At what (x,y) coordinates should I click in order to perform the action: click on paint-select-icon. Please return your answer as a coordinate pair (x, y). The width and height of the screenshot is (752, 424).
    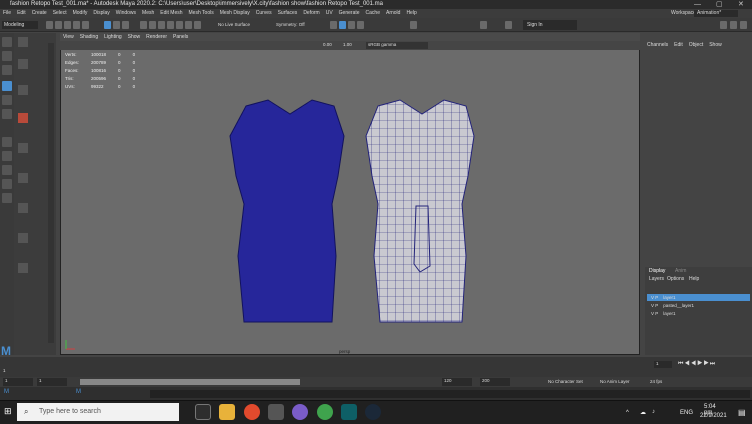
    Looking at the image, I should click on (7, 70).